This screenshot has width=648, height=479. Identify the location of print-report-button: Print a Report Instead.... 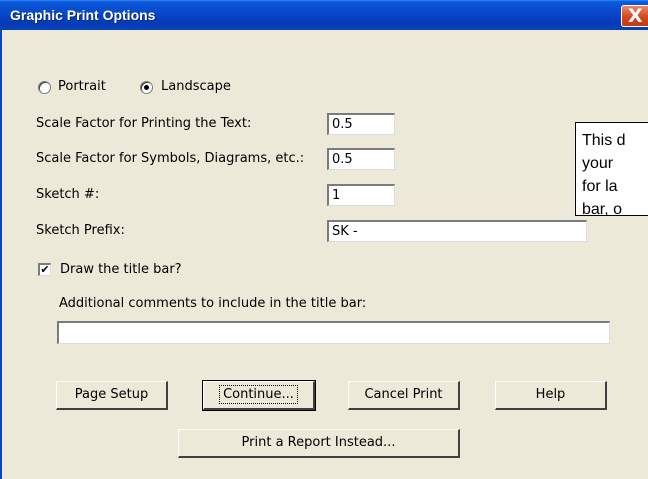
(319, 443).